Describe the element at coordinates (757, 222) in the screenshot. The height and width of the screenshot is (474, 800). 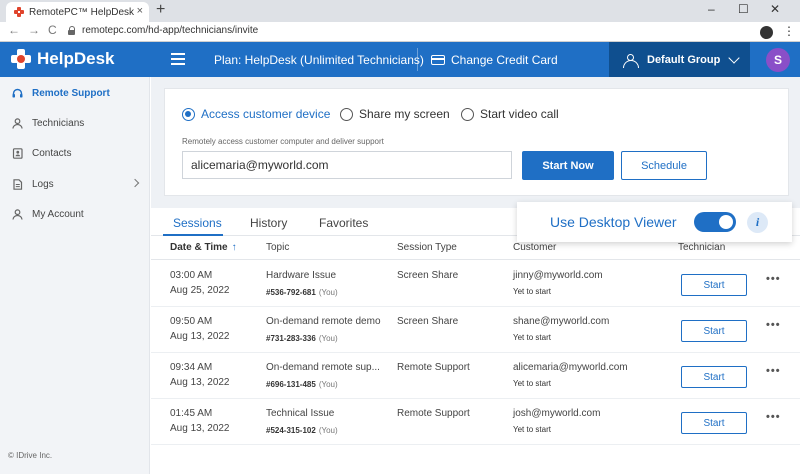
I see `info-icon: i` at that location.